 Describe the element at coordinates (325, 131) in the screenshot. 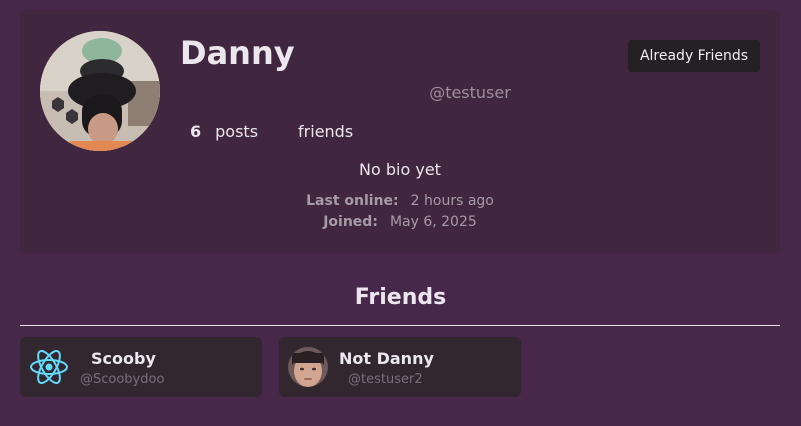

I see `friends-label: friends` at that location.